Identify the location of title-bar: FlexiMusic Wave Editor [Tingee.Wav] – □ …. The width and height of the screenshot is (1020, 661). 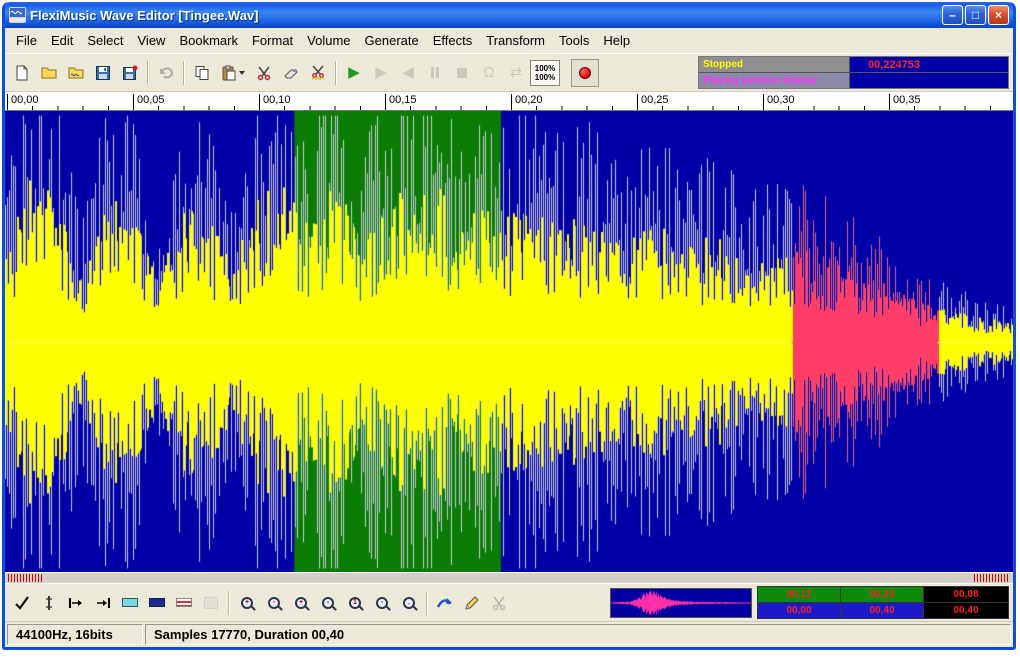
(509, 15).